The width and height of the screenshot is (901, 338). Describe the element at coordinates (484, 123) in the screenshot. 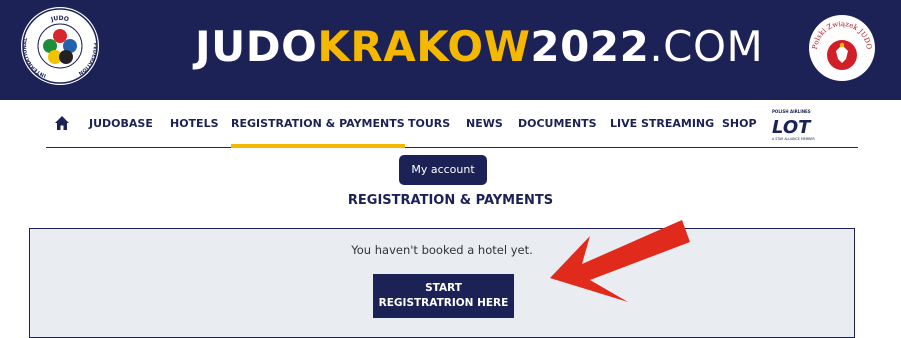

I see `nav-item-news: NEWS` at that location.